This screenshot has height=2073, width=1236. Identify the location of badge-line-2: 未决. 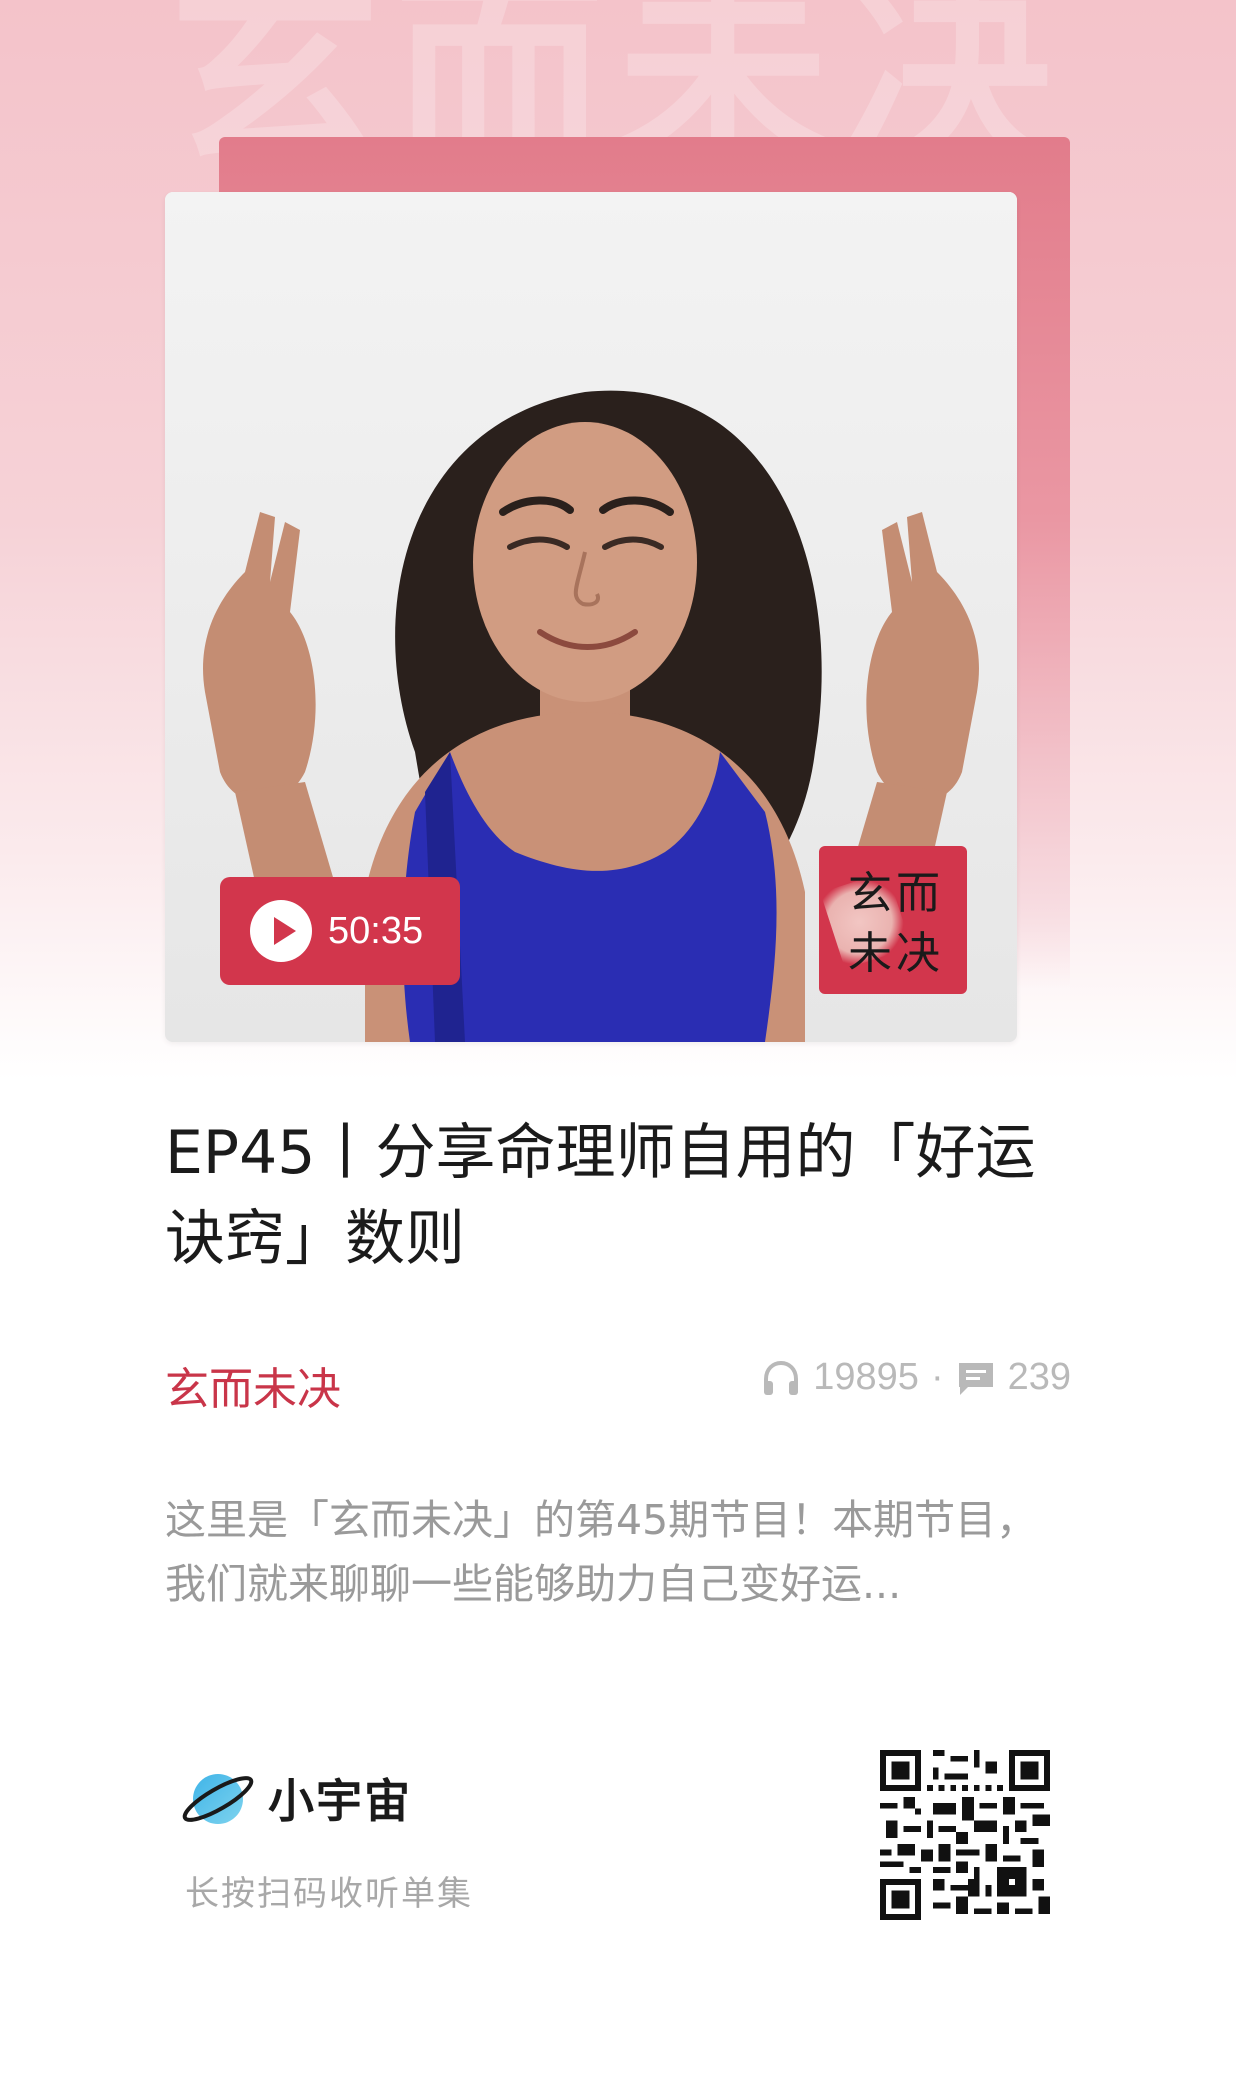
(896, 953).